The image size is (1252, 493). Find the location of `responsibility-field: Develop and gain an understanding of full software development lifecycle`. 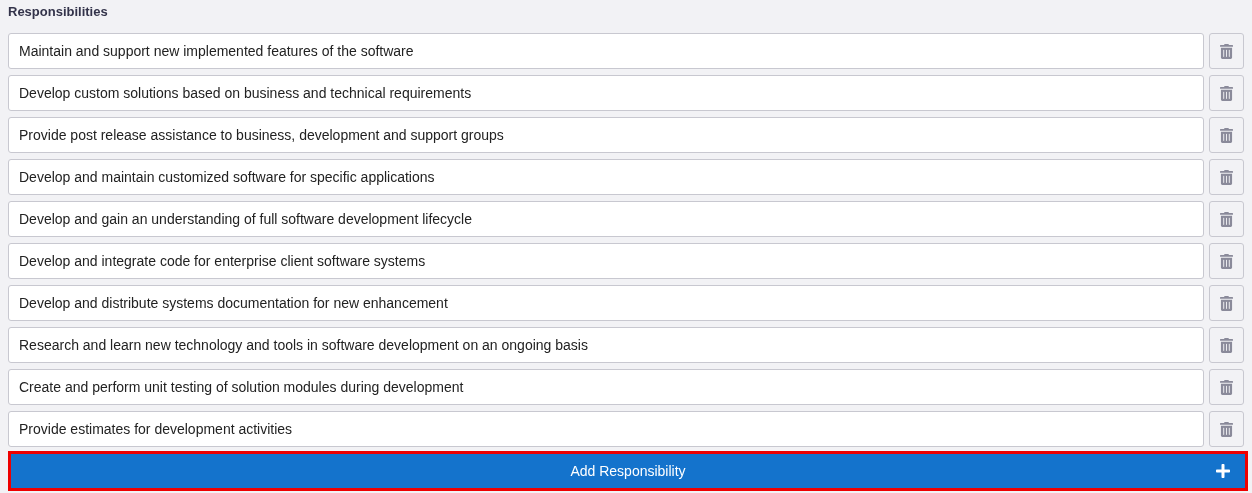

responsibility-field: Develop and gain an understanding of full software development lifecycle is located at coordinates (606, 219).